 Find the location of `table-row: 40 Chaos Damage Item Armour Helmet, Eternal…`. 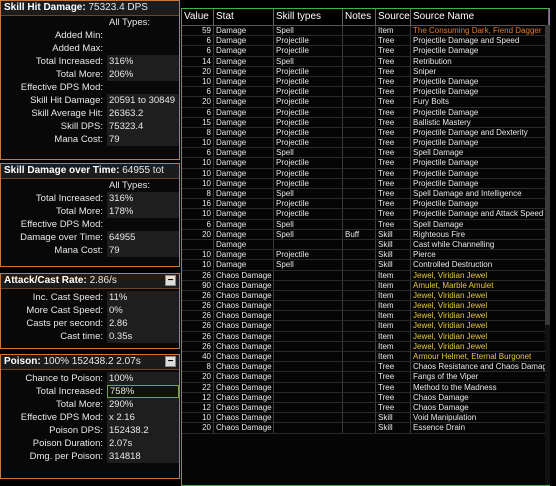

table-row: 40 Chaos Damage Item Armour Helmet, Eternal… is located at coordinates (365, 357).